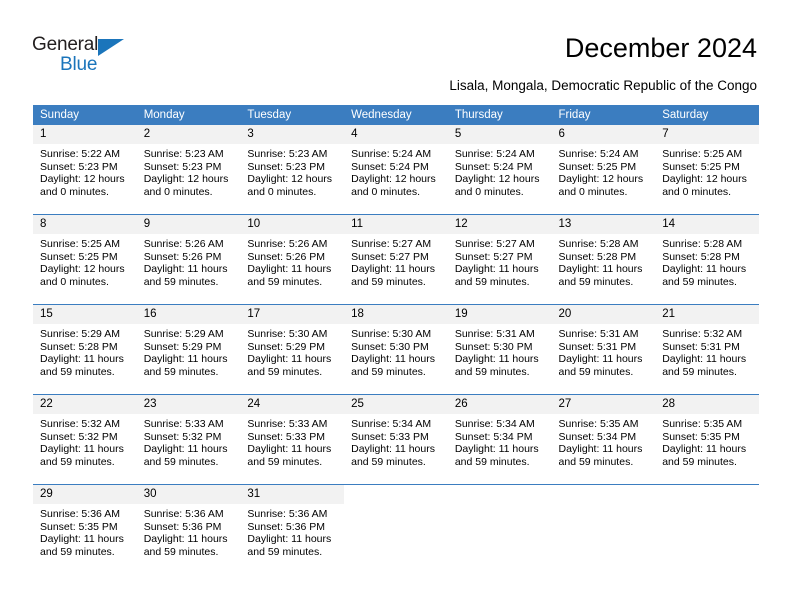 The height and width of the screenshot is (612, 792). I want to click on day-details, so click(604, 506).